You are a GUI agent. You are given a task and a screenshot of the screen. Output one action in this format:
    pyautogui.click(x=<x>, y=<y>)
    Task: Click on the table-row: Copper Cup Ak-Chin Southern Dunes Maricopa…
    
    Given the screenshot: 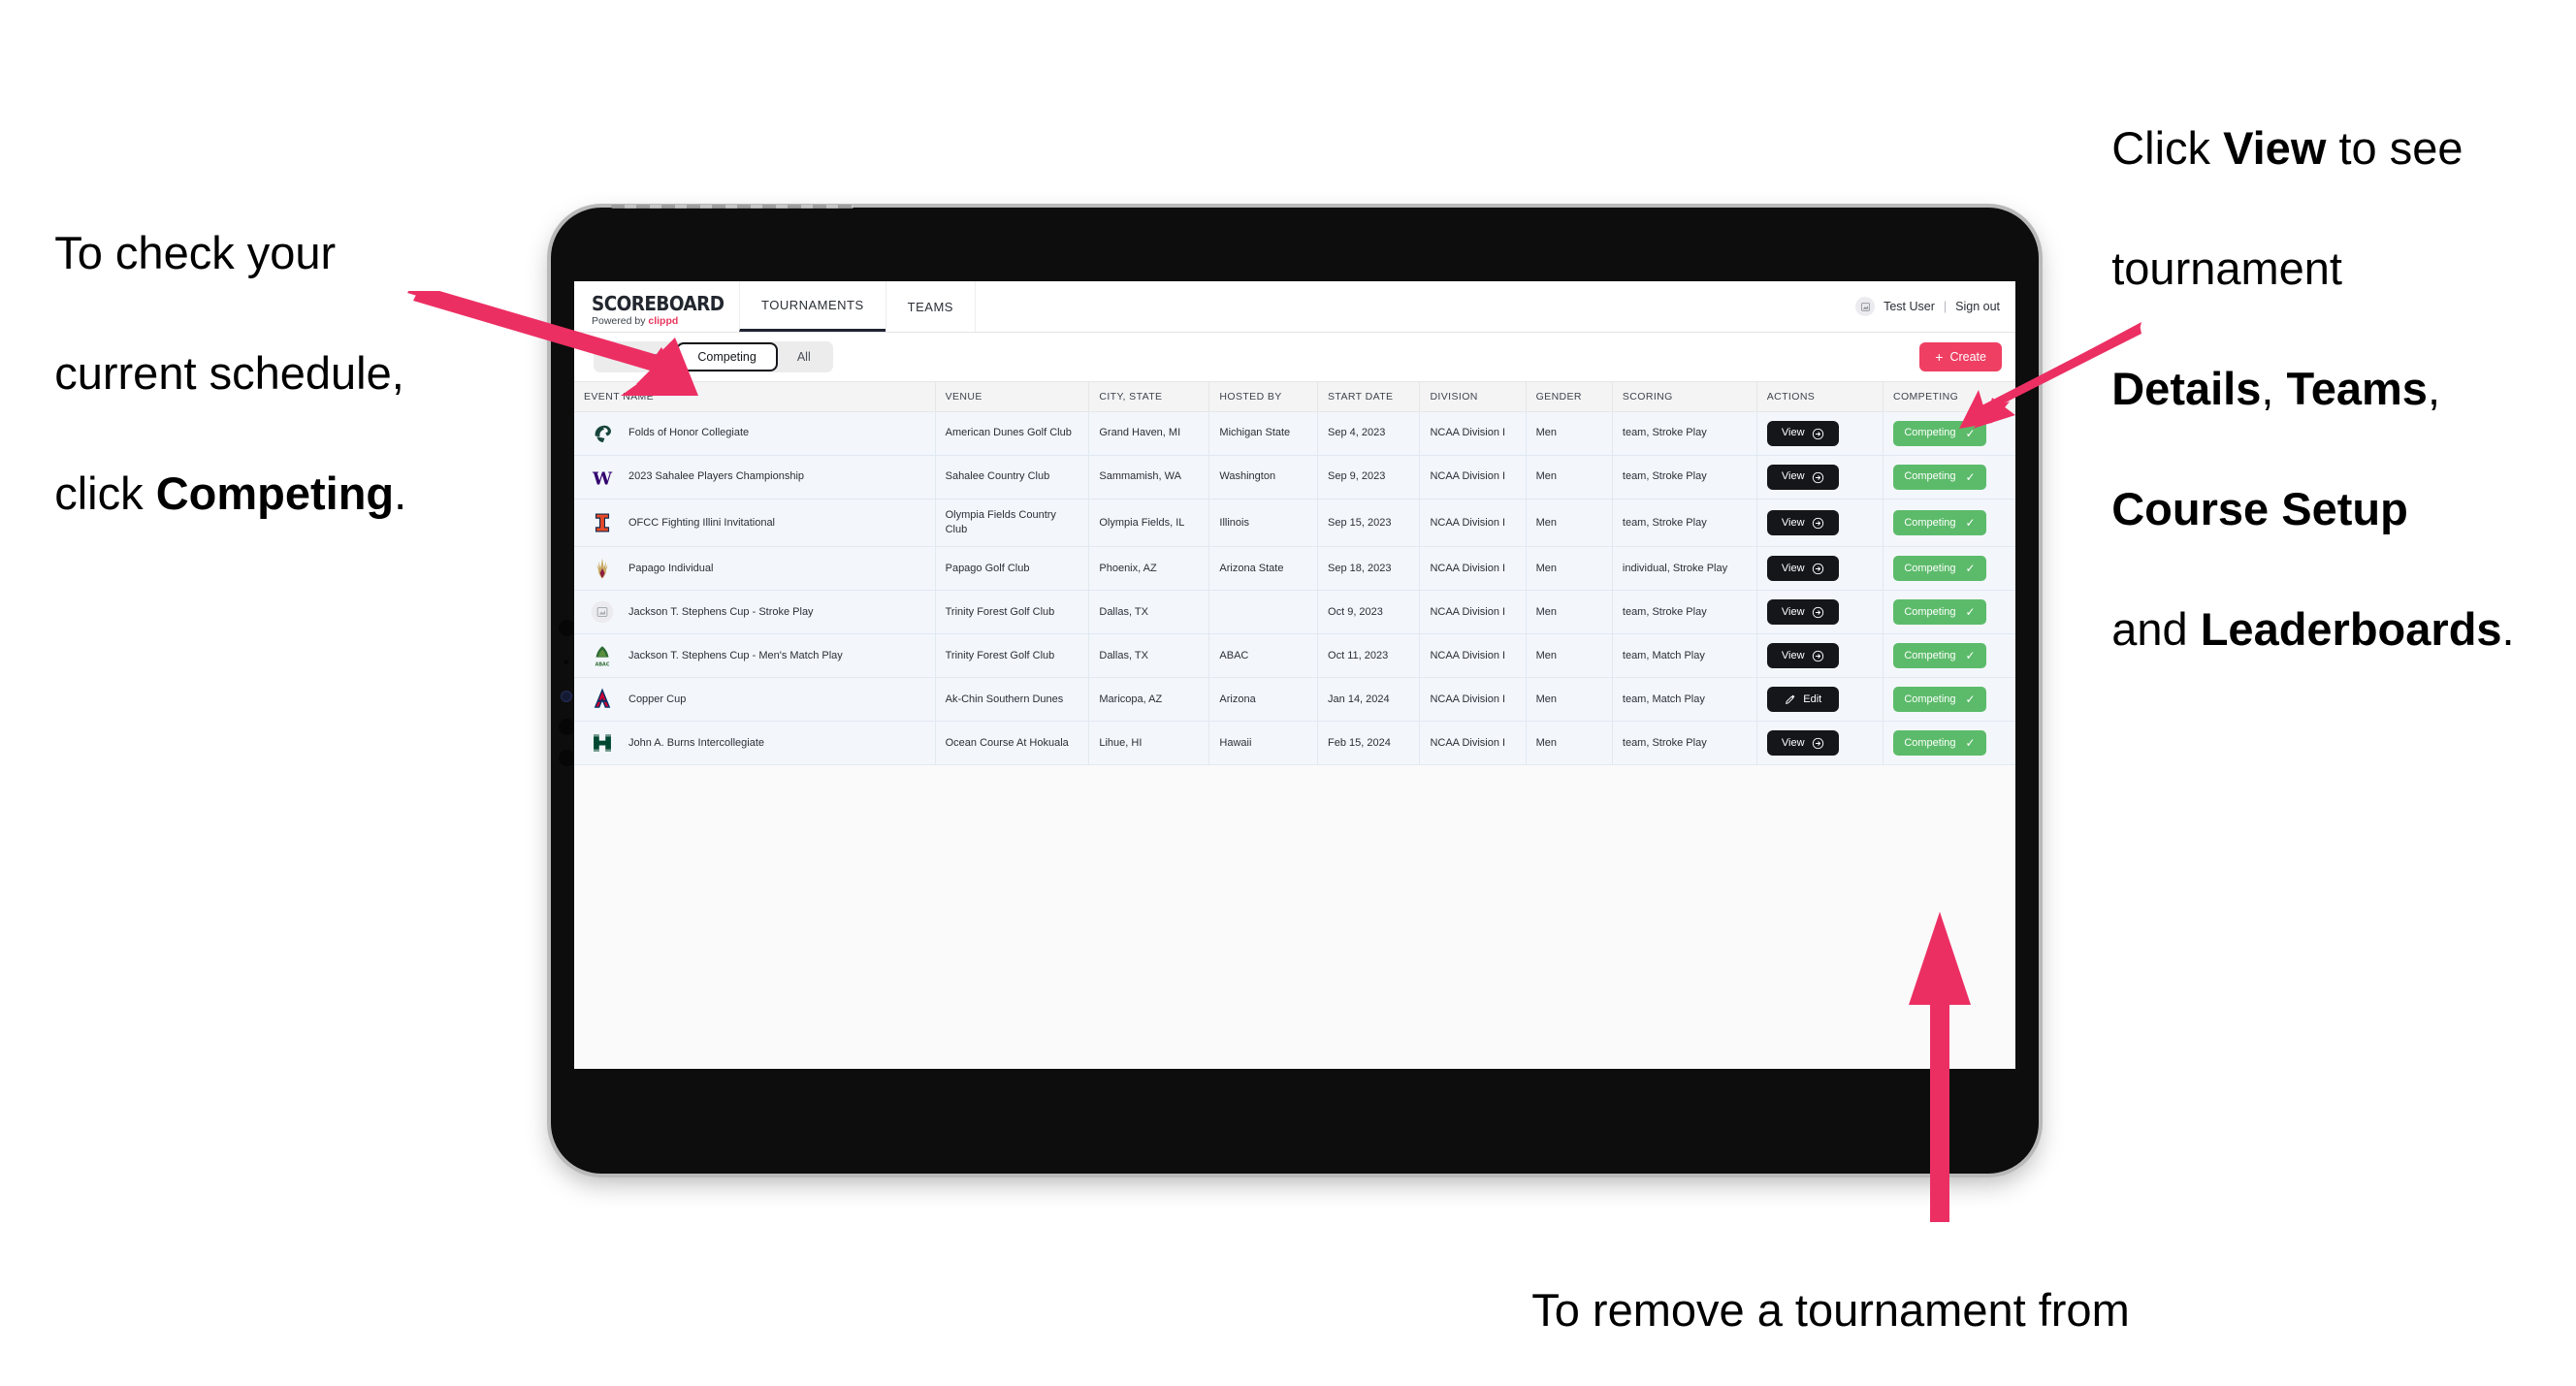 What is the action you would take?
    pyautogui.click(x=1294, y=700)
    